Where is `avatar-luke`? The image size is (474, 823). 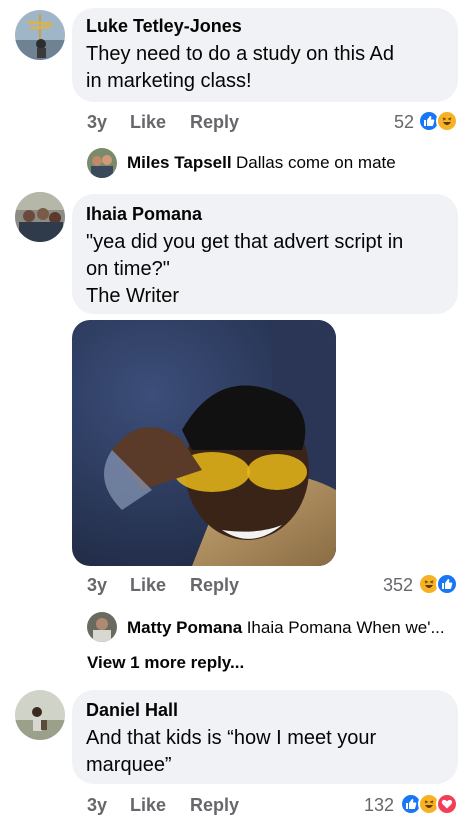
avatar-luke is located at coordinates (40, 35).